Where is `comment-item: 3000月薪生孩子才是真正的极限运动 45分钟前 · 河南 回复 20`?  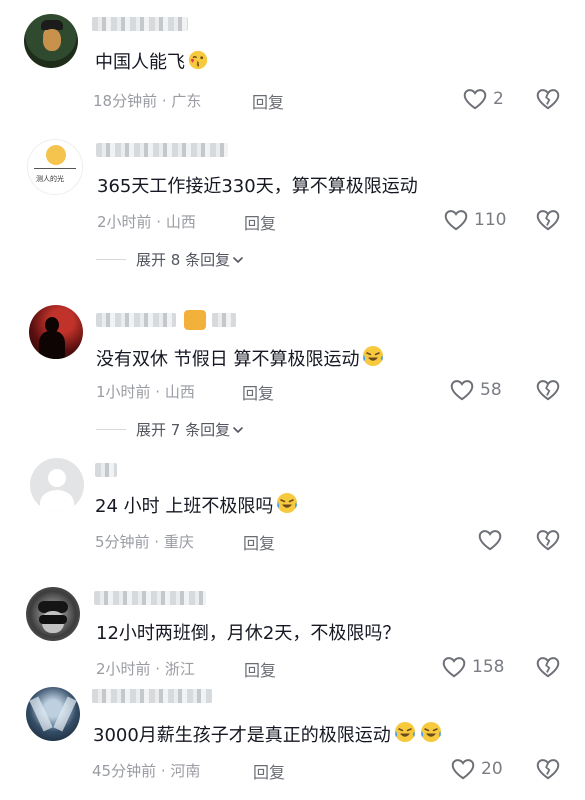
comment-item: 3000月薪生孩子才是真正的极限运动 45分钟前 · 河南 回复 20 is located at coordinates (292, 743).